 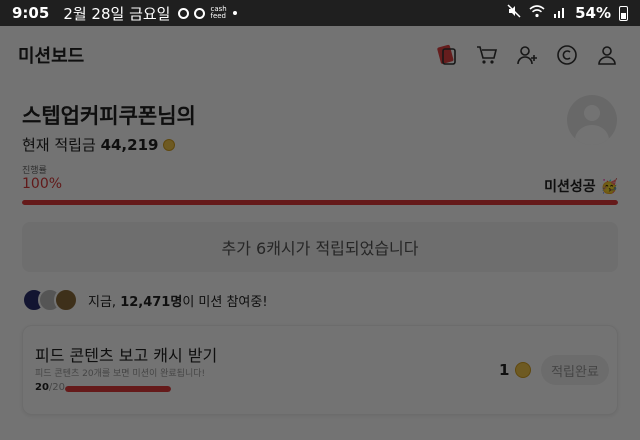 I want to click on mission-title: 피드 콘텐츠 보고 캐시 받기, so click(x=126, y=355).